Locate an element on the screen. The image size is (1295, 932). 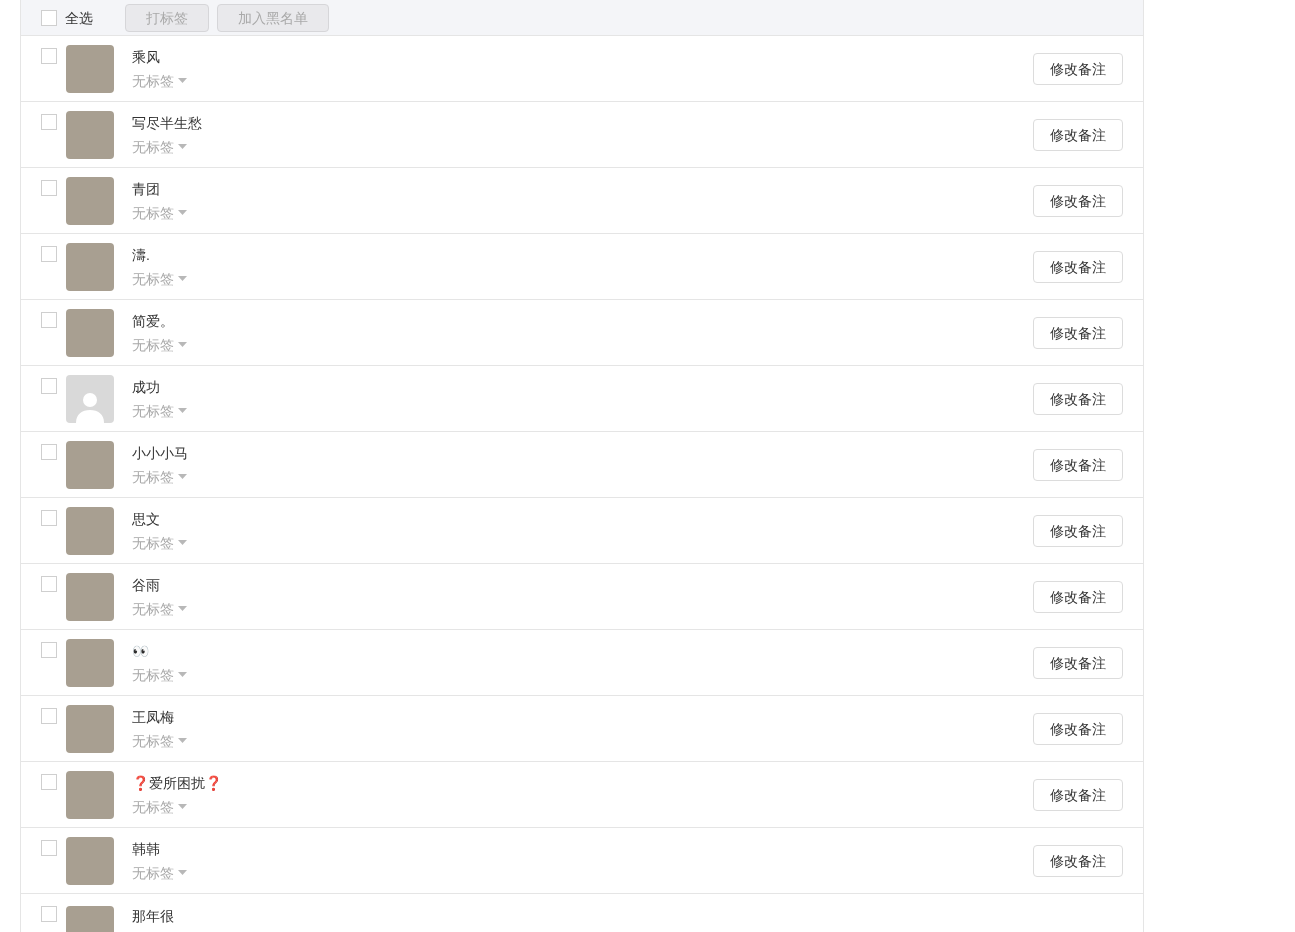
contact-name: 👀 is located at coordinates (141, 651).